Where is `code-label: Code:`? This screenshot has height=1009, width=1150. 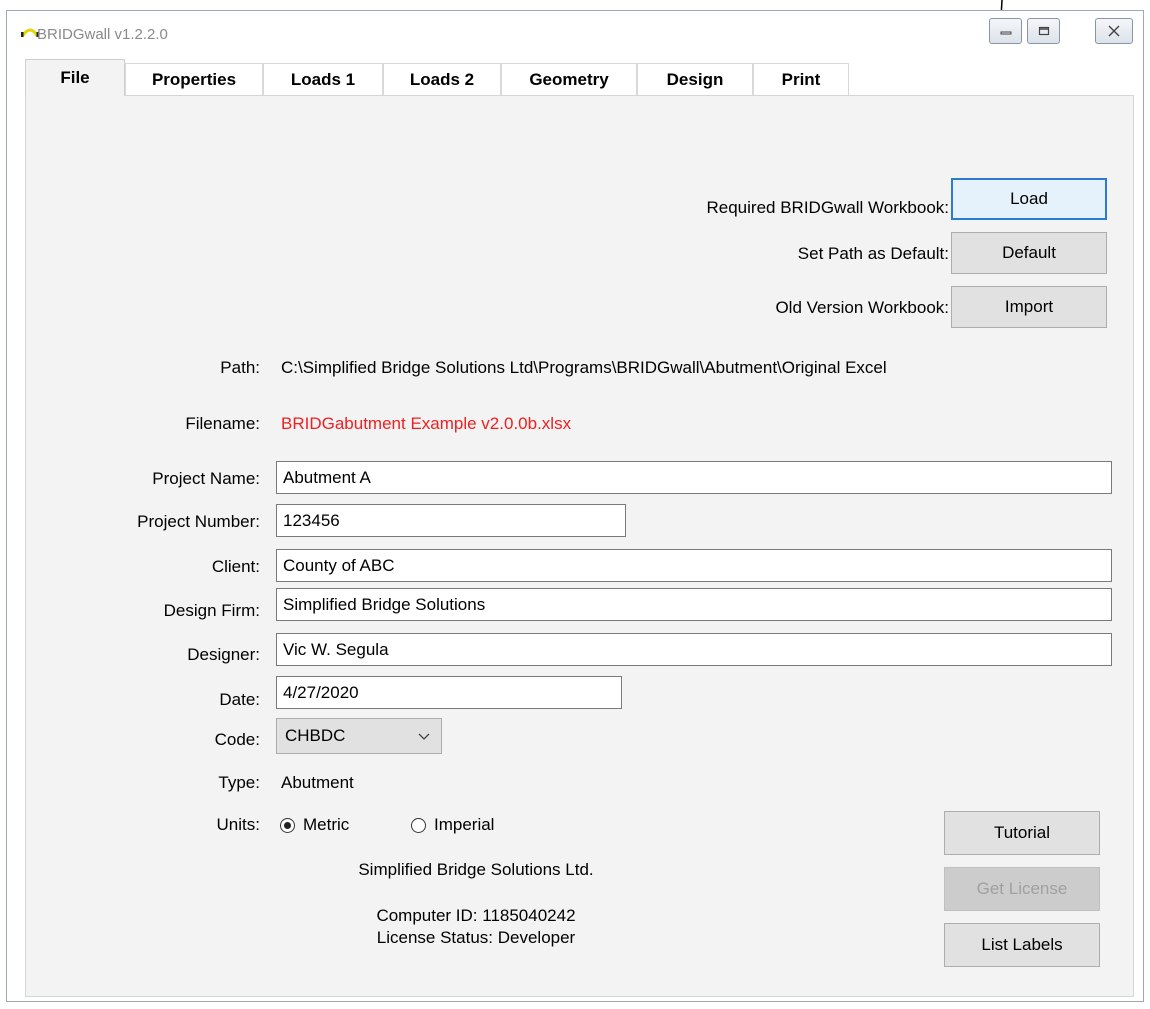
code-label: Code: is located at coordinates (237, 739).